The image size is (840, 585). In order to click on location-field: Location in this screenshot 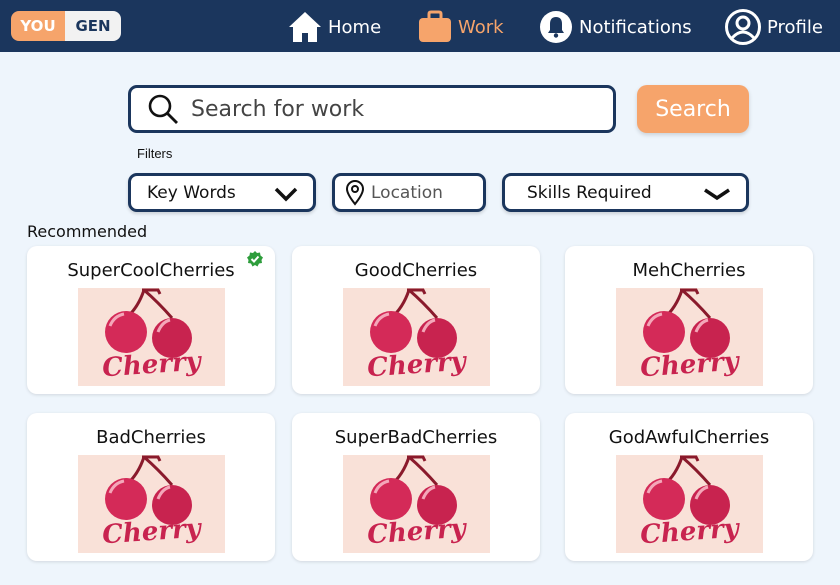, I will do `click(409, 192)`.